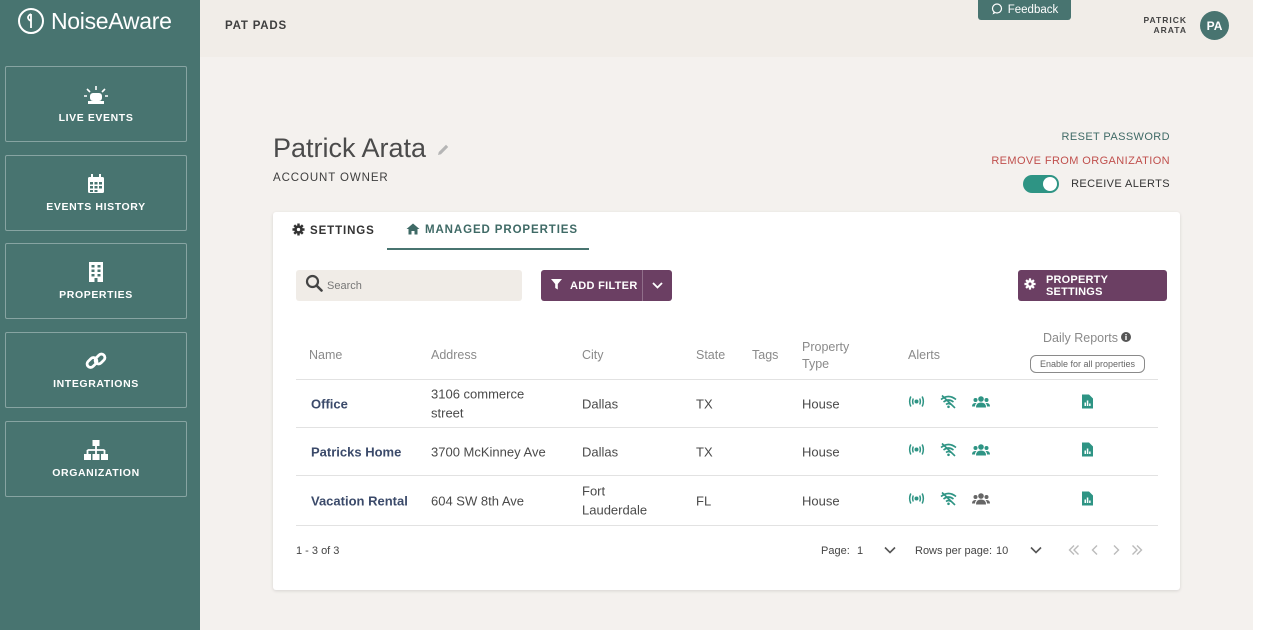 Image resolution: width=1266 pixels, height=630 pixels. Describe the element at coordinates (96, 450) in the screenshot. I see `org-chart-icon` at that location.